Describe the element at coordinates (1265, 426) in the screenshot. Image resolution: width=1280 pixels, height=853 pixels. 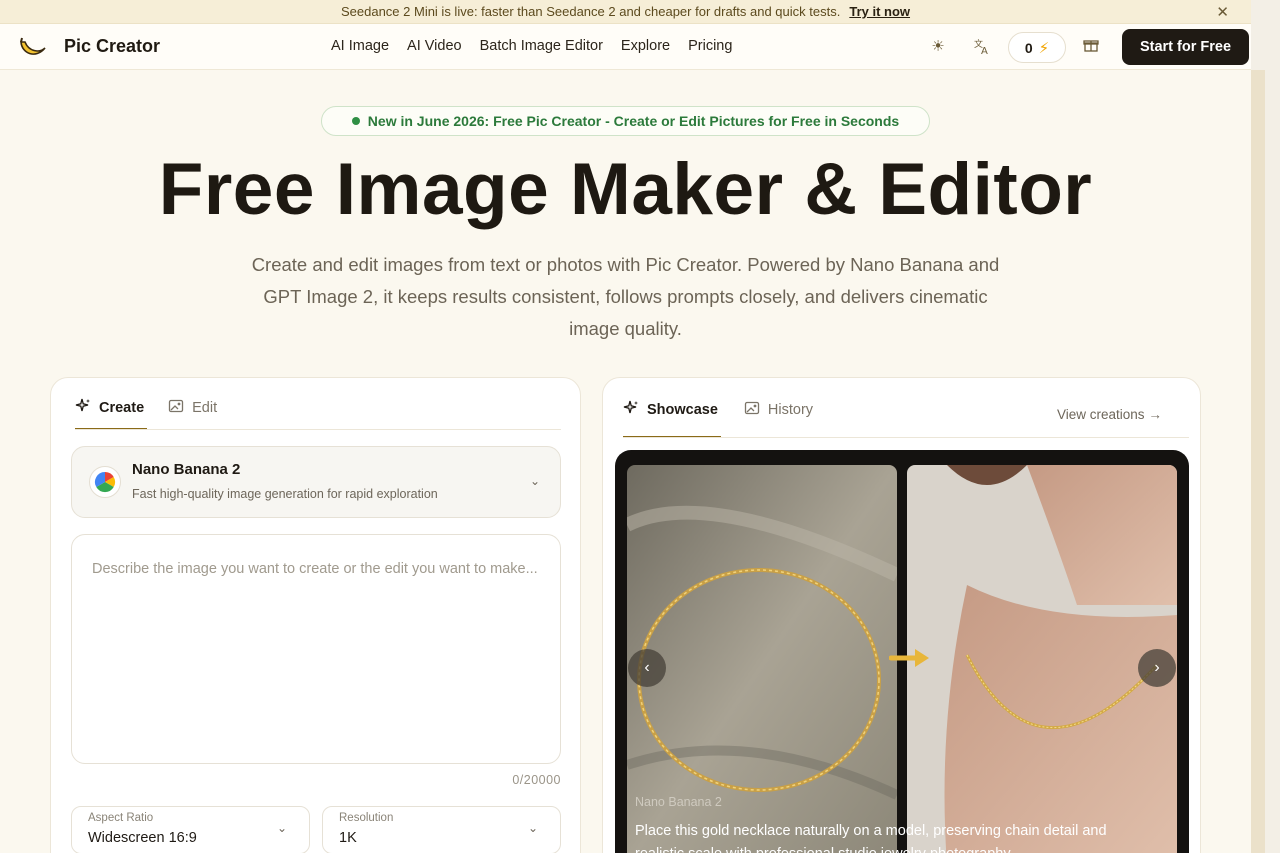
I see `page-scrollbar` at that location.